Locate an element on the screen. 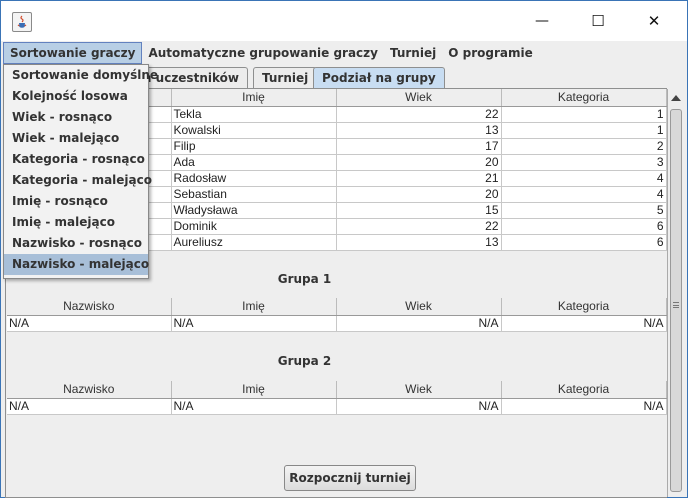 This screenshot has height=498, width=688. sort-random: Kolejność losowa is located at coordinates (76, 96).